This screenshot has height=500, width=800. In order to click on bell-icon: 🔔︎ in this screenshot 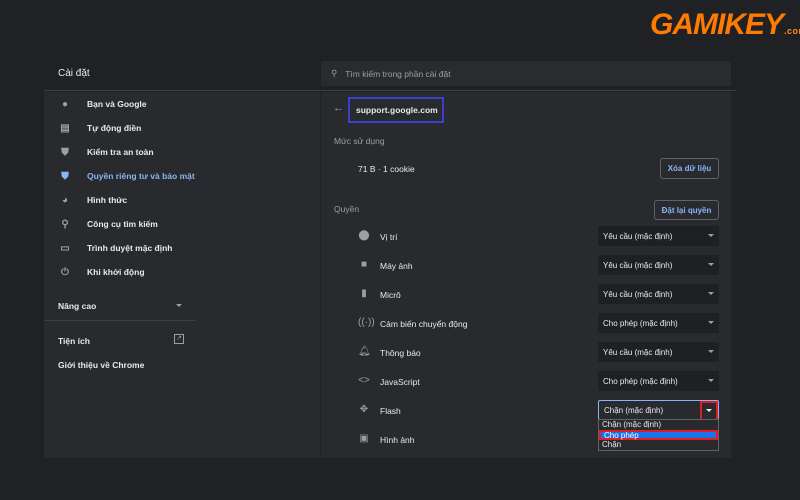, I will do `click(364, 351)`.